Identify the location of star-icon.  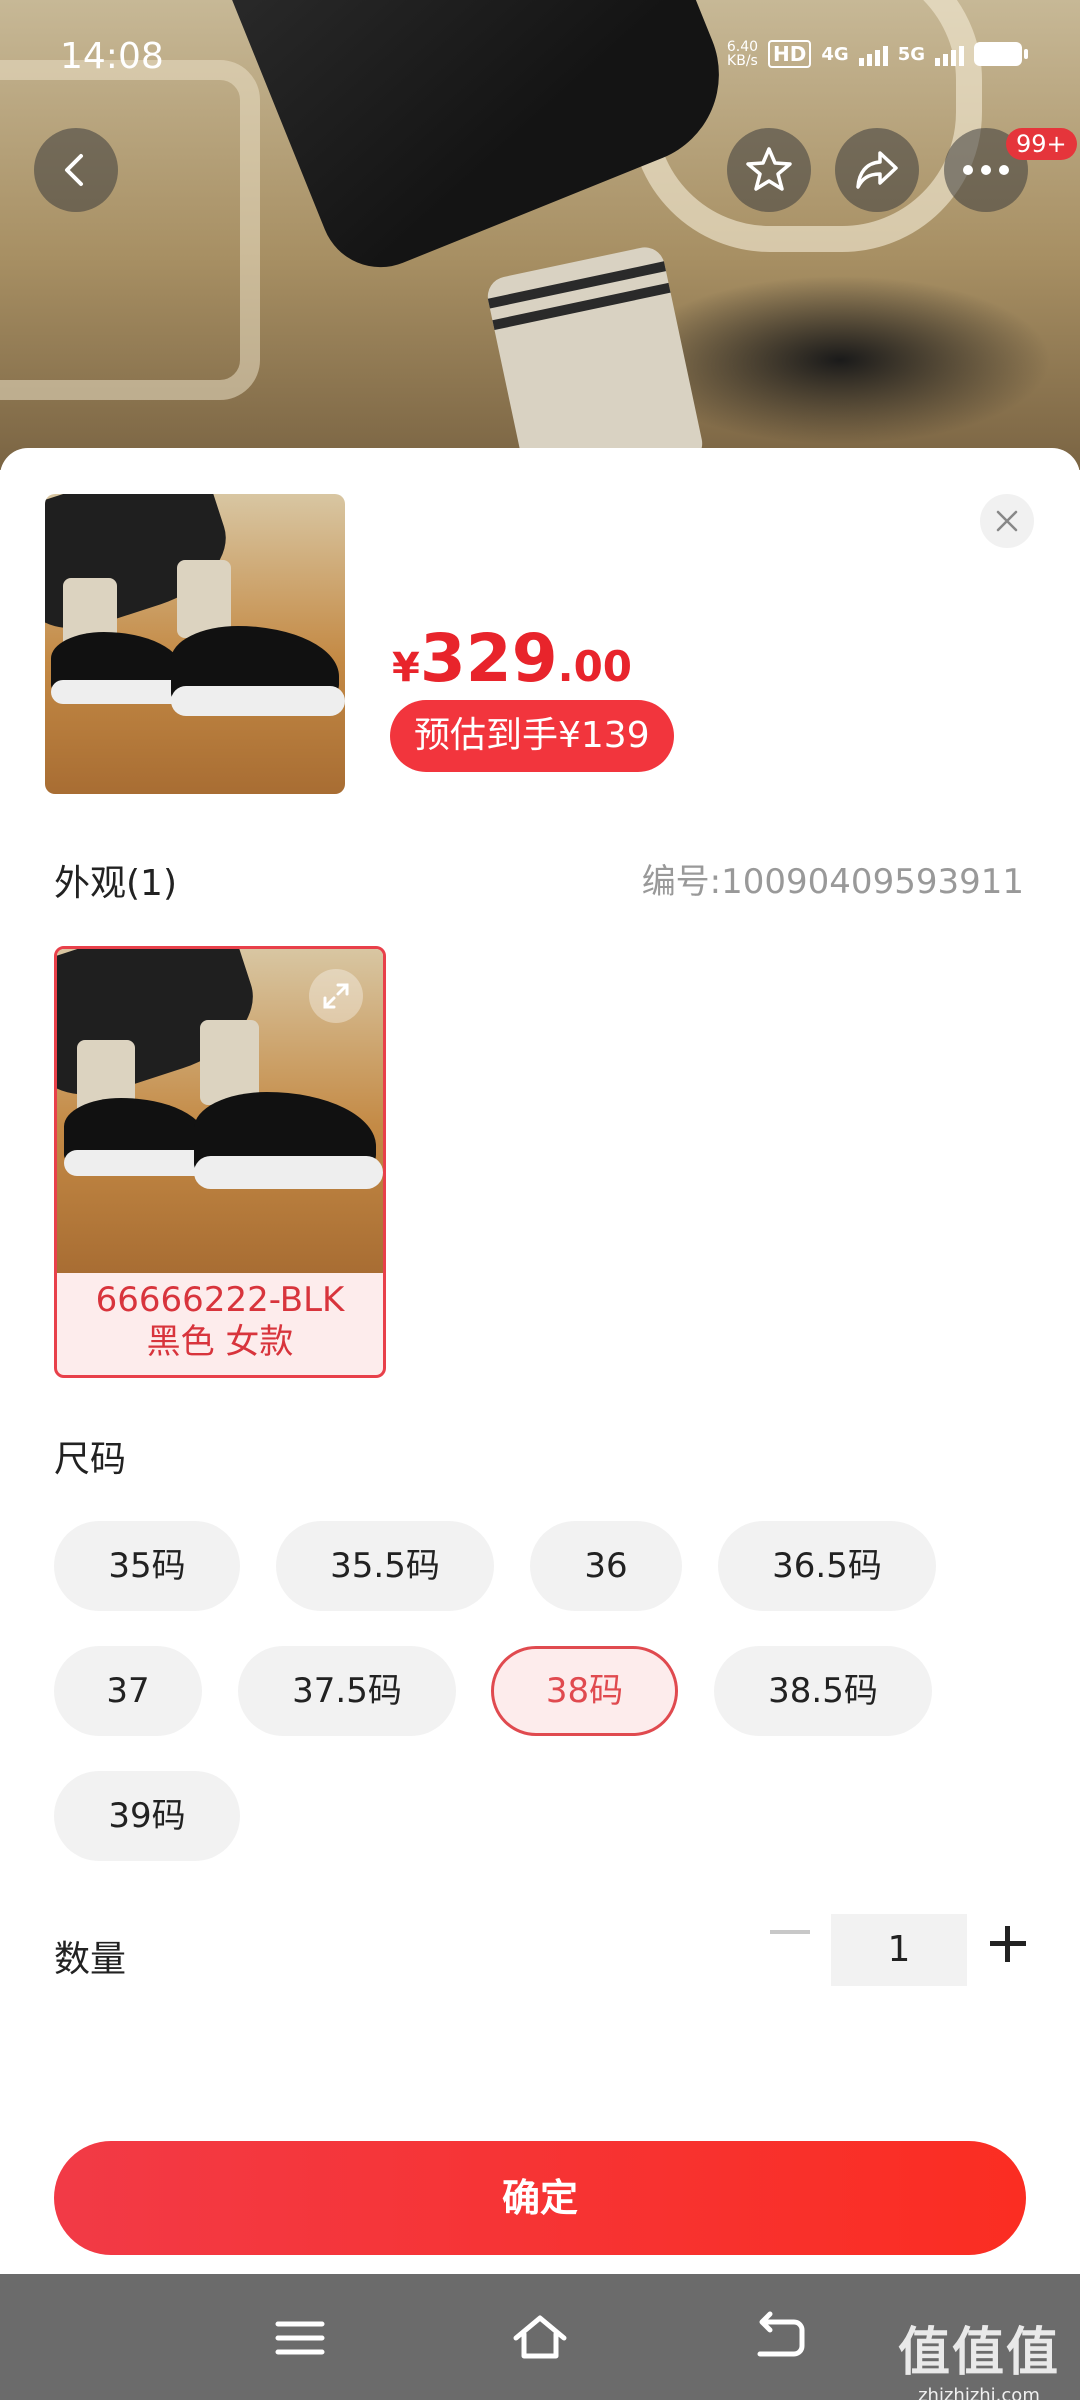
(769, 169).